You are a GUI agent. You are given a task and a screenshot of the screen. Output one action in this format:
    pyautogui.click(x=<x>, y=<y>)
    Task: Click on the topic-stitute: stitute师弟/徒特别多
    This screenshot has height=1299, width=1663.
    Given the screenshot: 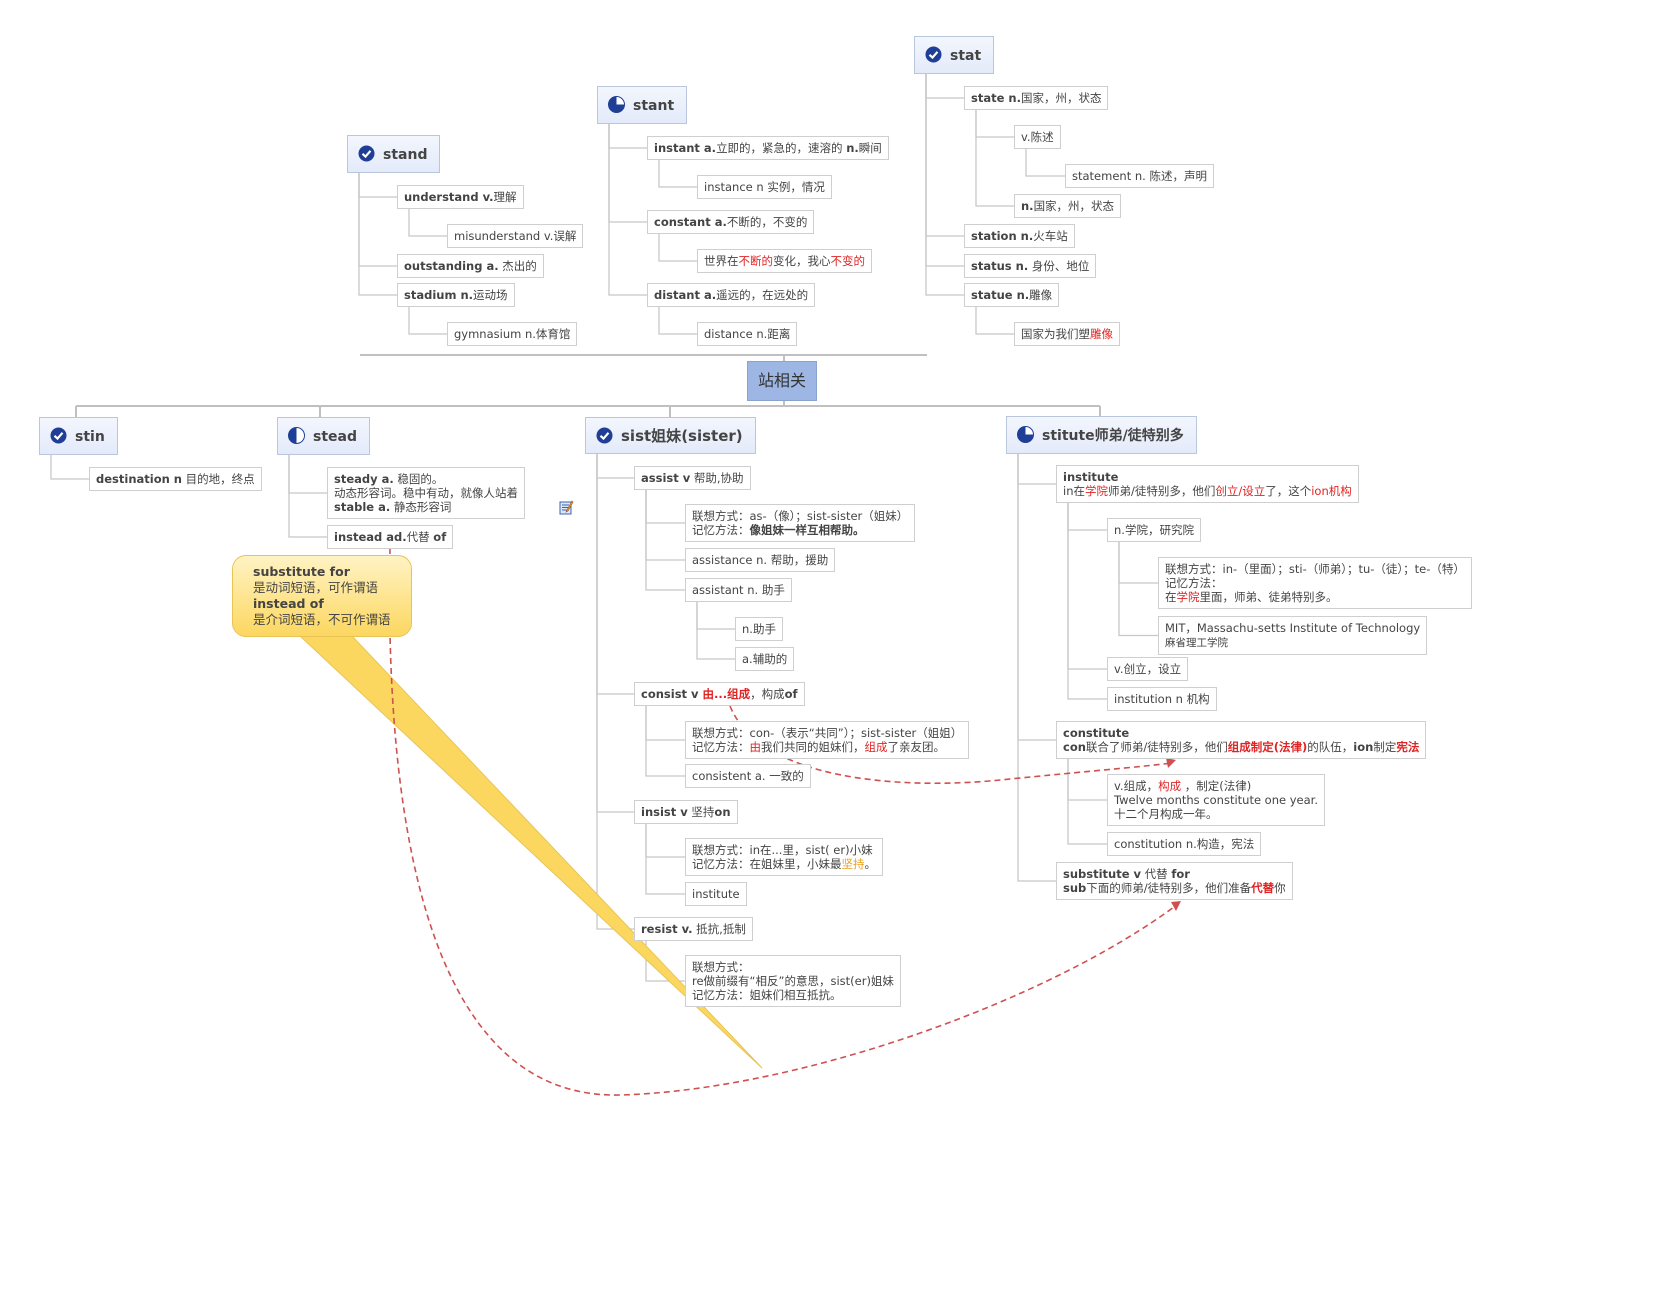 What is the action you would take?
    pyautogui.click(x=1101, y=435)
    